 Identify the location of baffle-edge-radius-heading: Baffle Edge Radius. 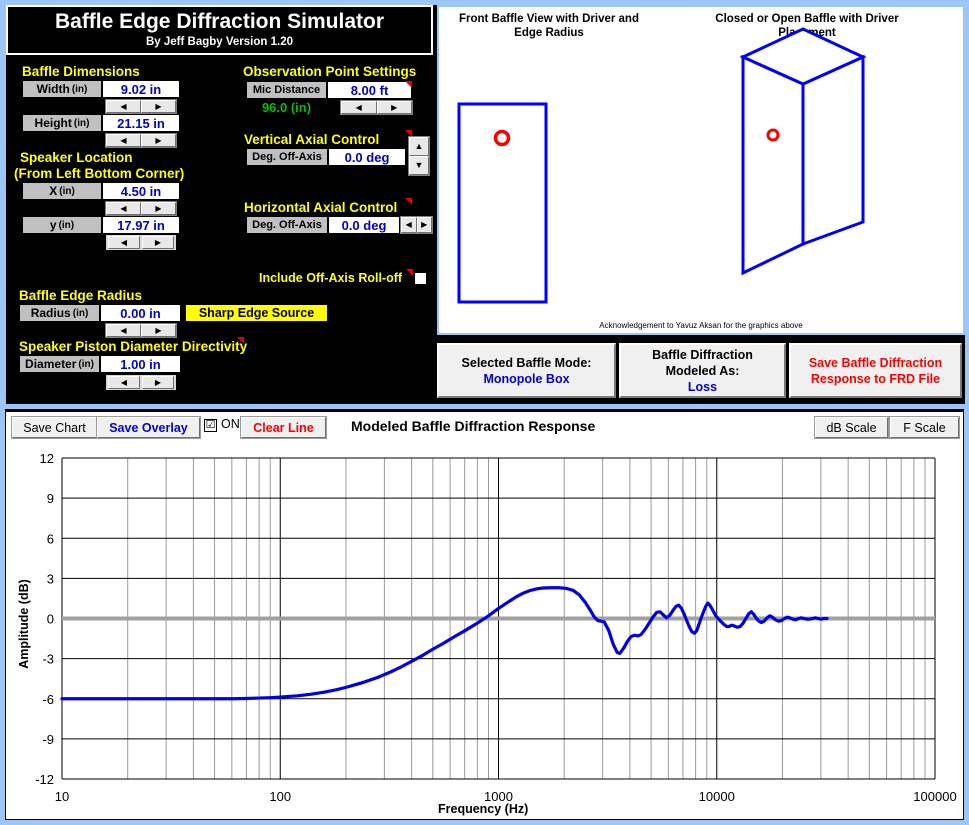
(81, 295).